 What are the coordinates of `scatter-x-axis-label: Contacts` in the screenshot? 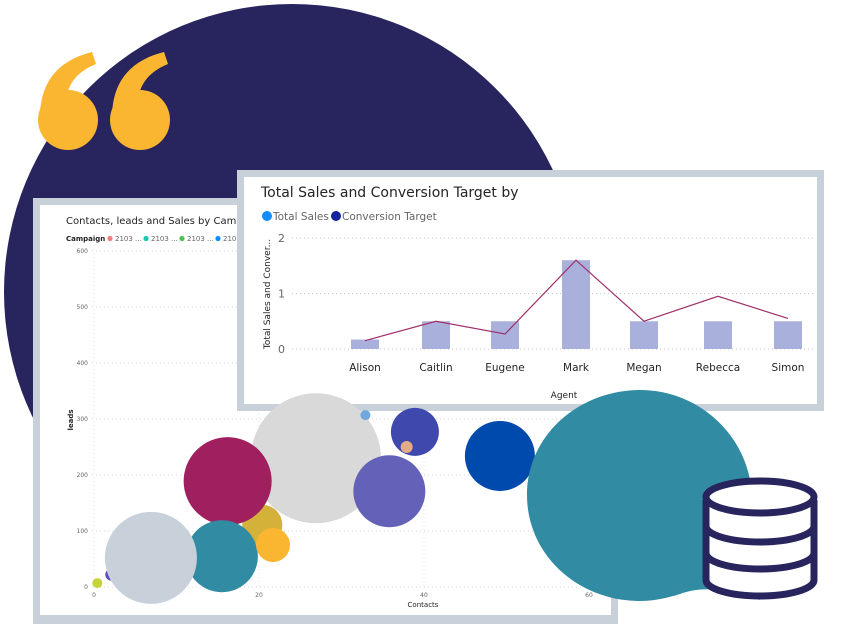 It's located at (423, 605).